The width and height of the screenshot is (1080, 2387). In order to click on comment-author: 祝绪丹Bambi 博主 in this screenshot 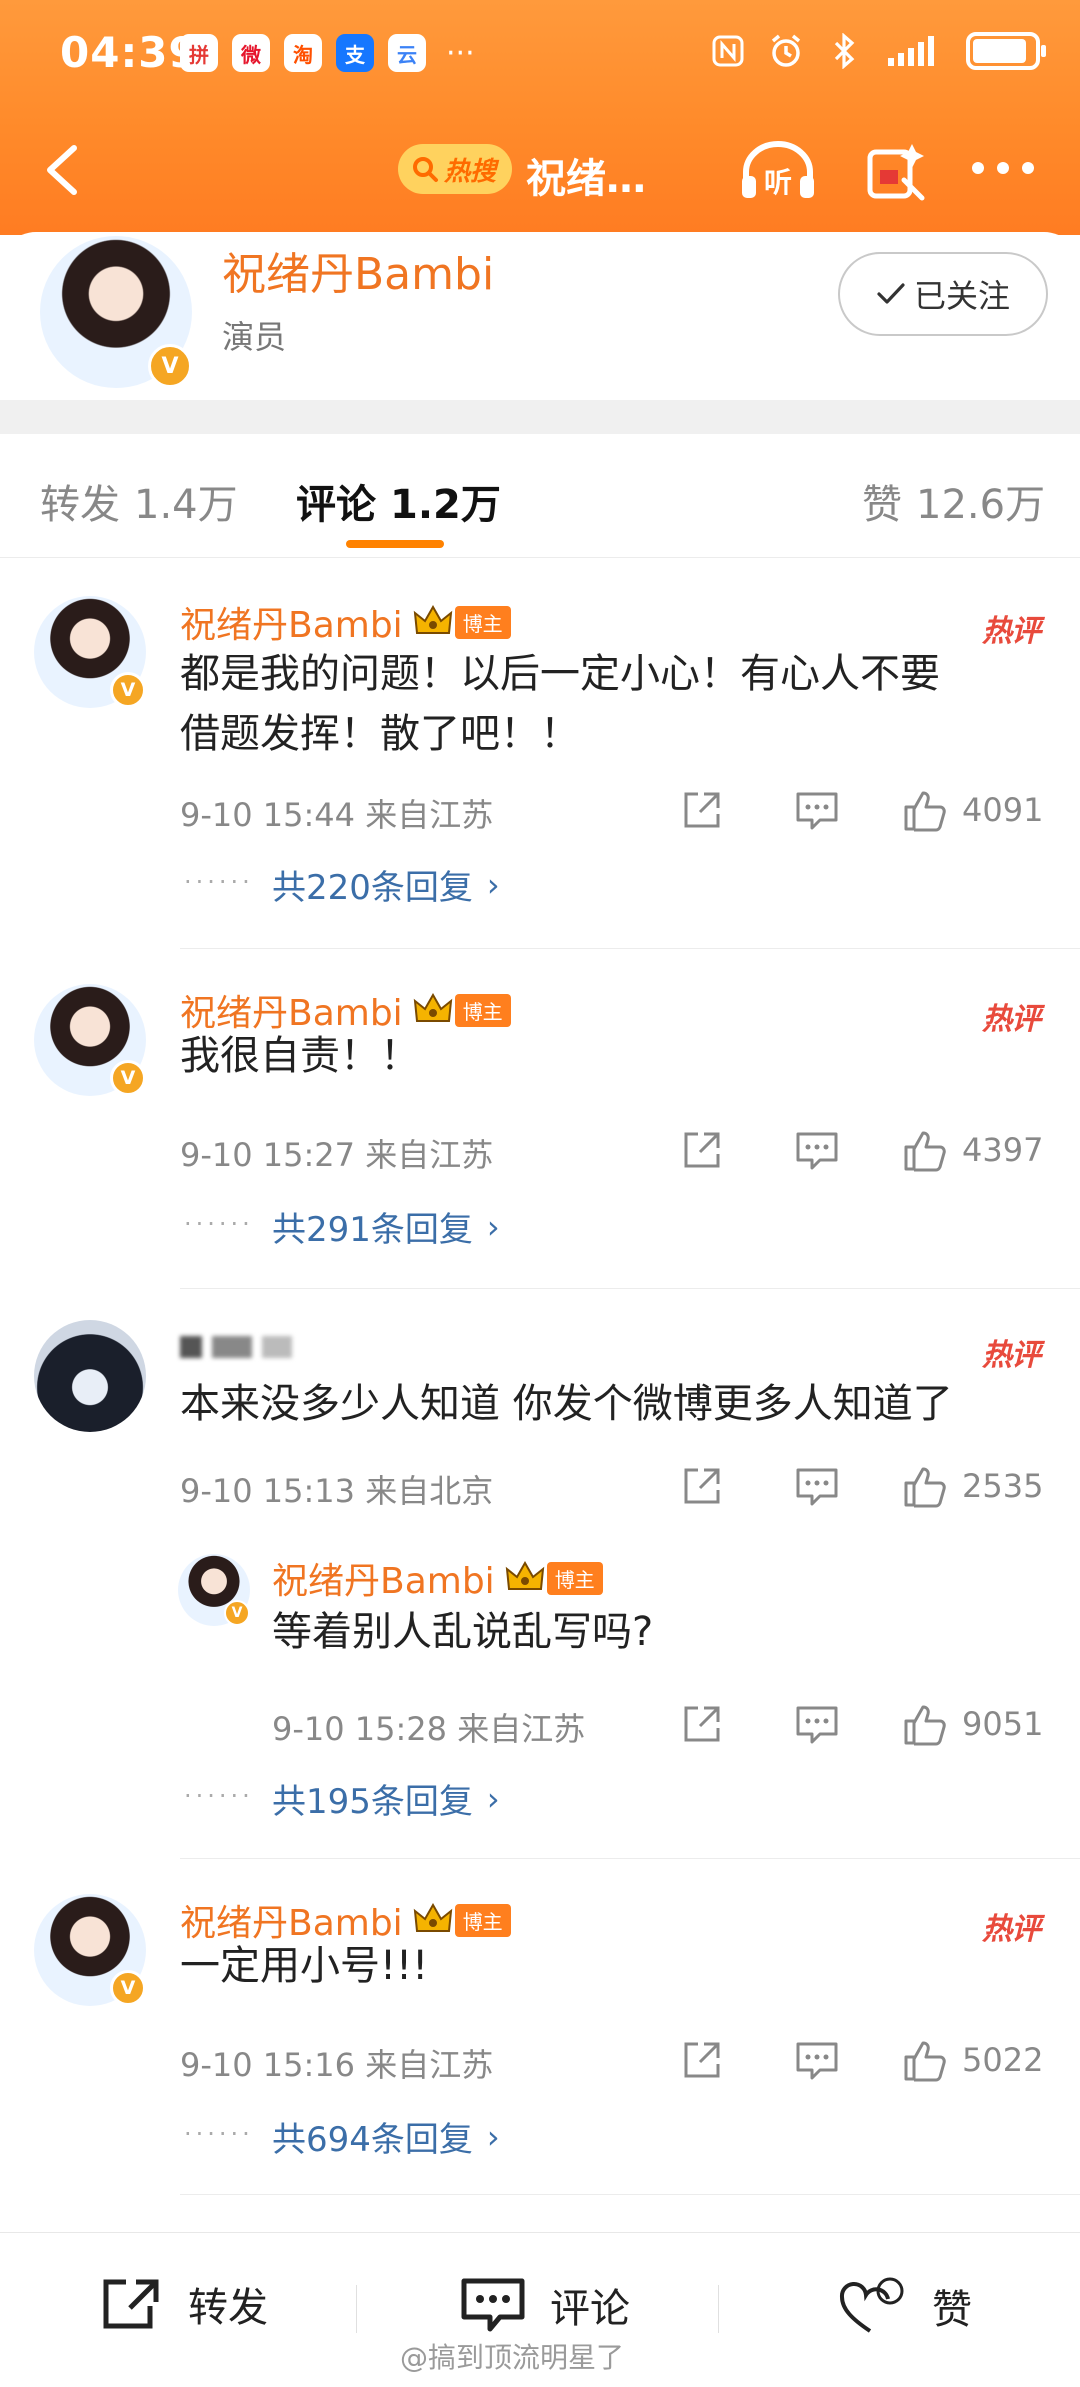, I will do `click(345, 622)`.